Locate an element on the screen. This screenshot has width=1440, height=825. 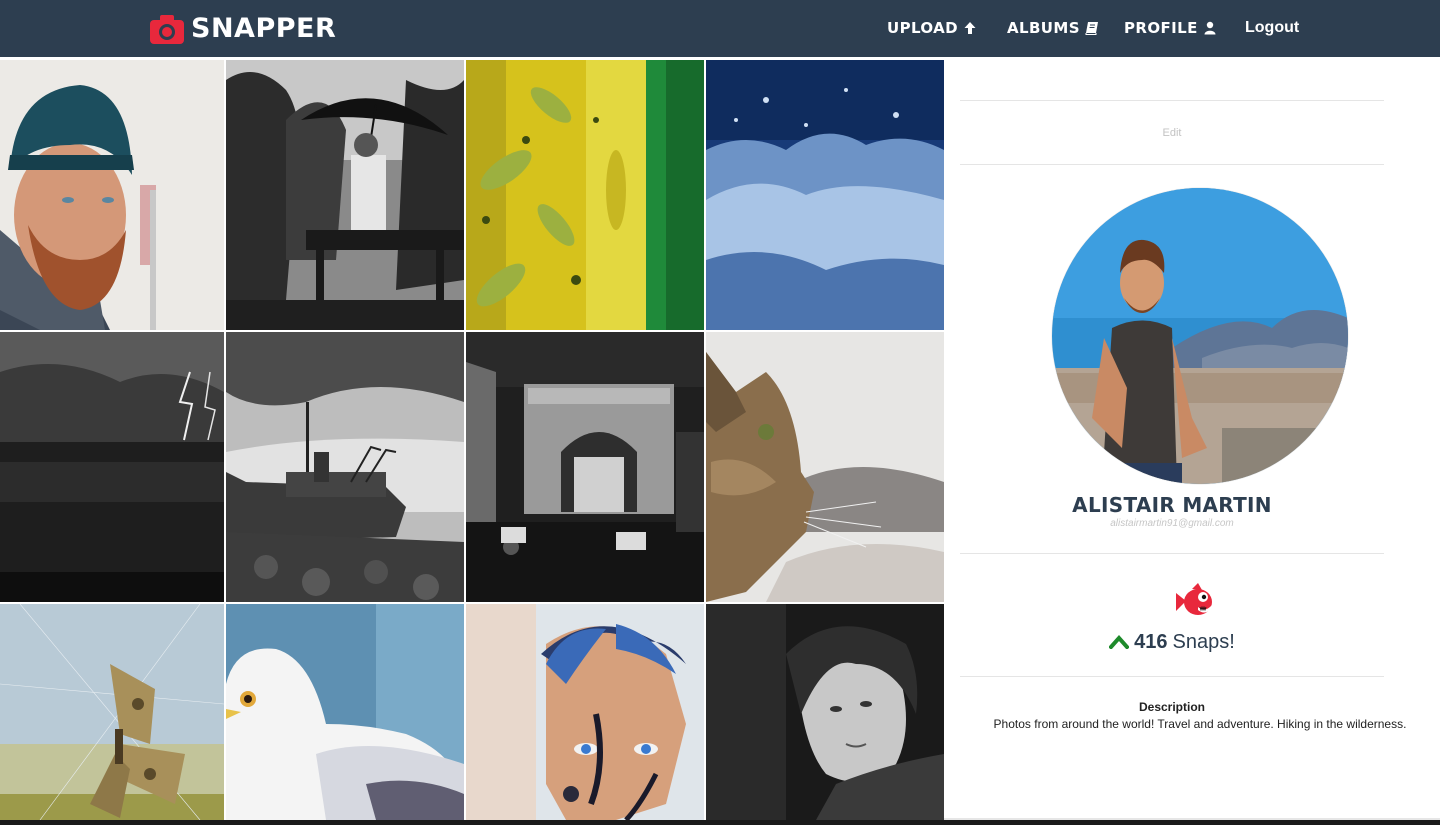
nav-upload-link: UPLOAD is located at coordinates (932, 28).